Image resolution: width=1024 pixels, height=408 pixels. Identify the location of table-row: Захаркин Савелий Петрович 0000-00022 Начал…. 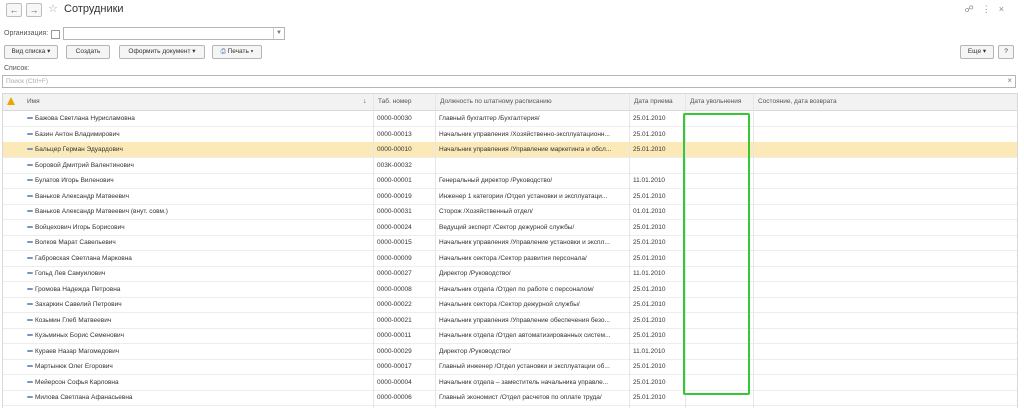
(510, 305).